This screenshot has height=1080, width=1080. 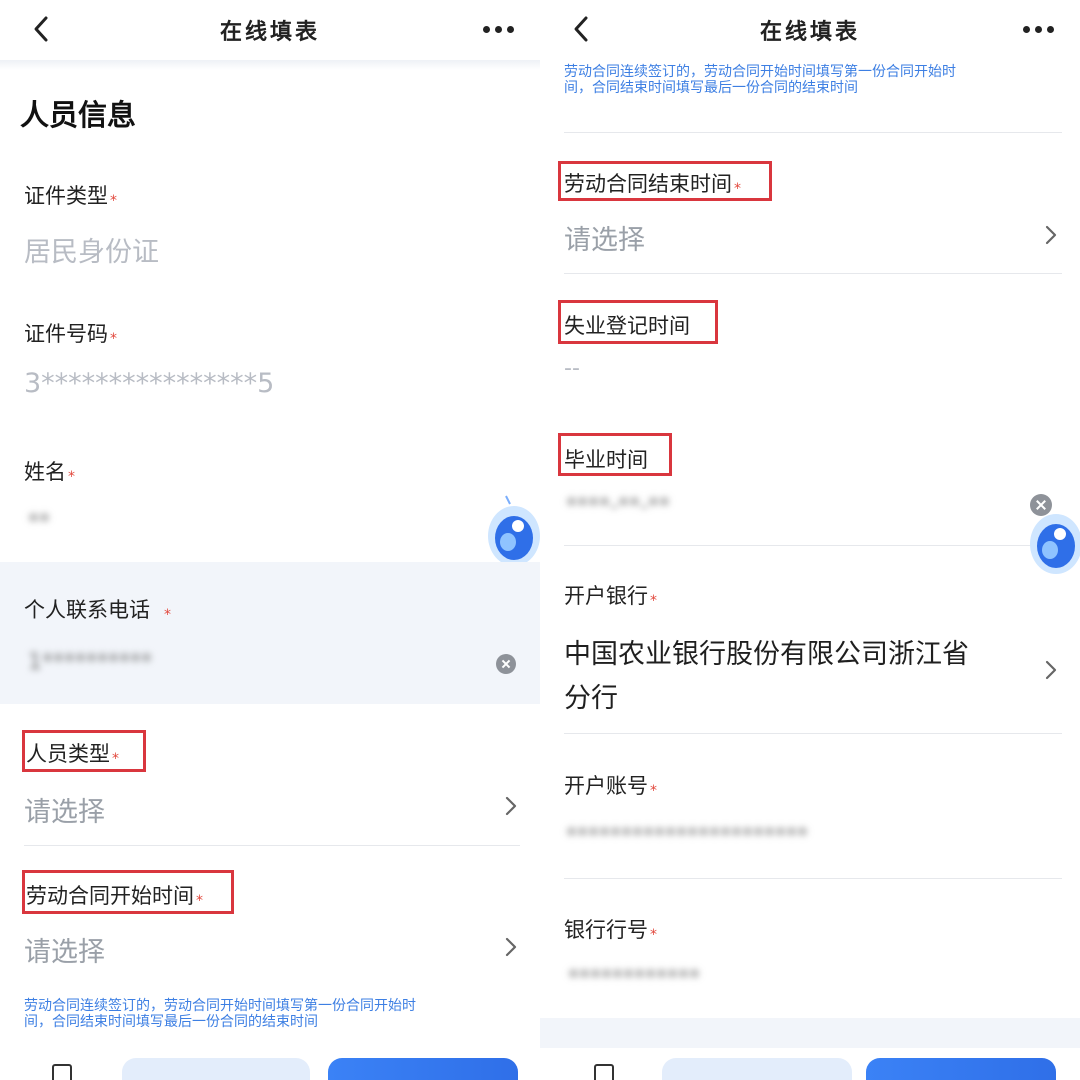 I want to click on bank-value-line2: 分行, so click(x=591, y=695).